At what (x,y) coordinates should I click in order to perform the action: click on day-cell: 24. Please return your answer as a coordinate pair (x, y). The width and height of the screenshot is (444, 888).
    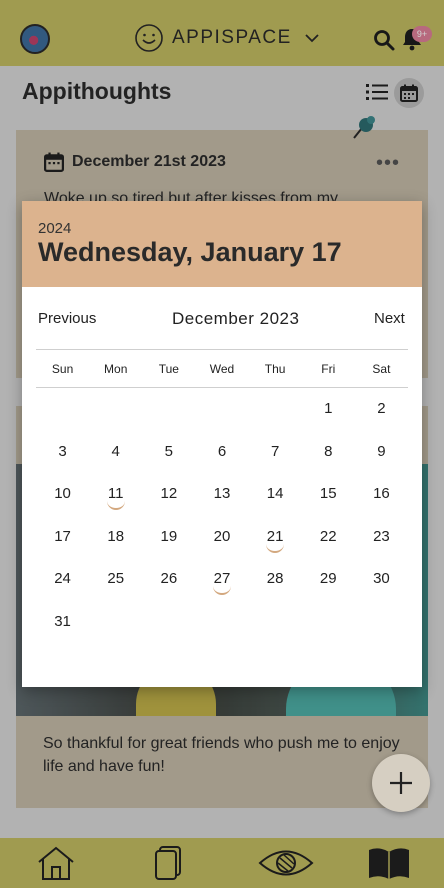
    Looking at the image, I should click on (62, 588).